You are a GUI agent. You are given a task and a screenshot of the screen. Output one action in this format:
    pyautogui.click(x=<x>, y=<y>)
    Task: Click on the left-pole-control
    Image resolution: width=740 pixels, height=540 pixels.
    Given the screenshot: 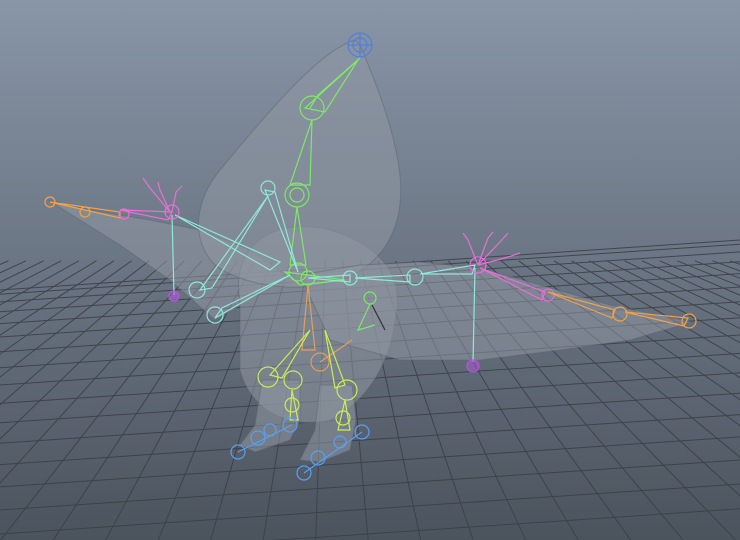 What is the action you would take?
    pyautogui.click(x=174, y=296)
    